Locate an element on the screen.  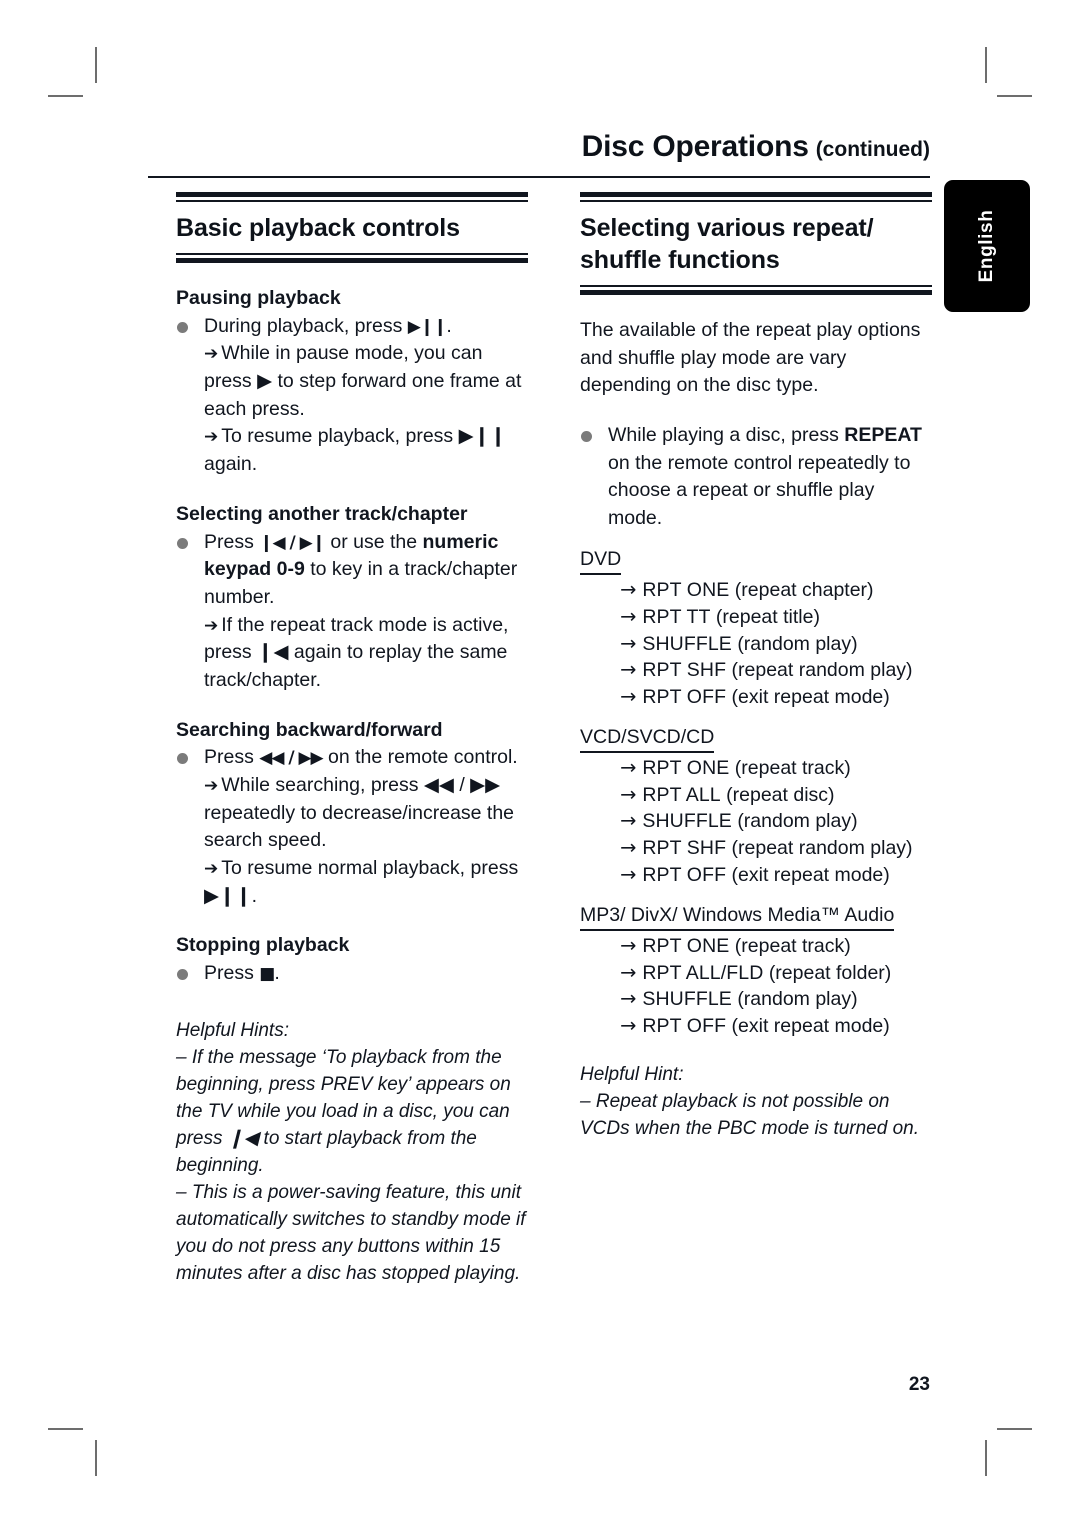
stop-icon: ■ is located at coordinates (267, 974).